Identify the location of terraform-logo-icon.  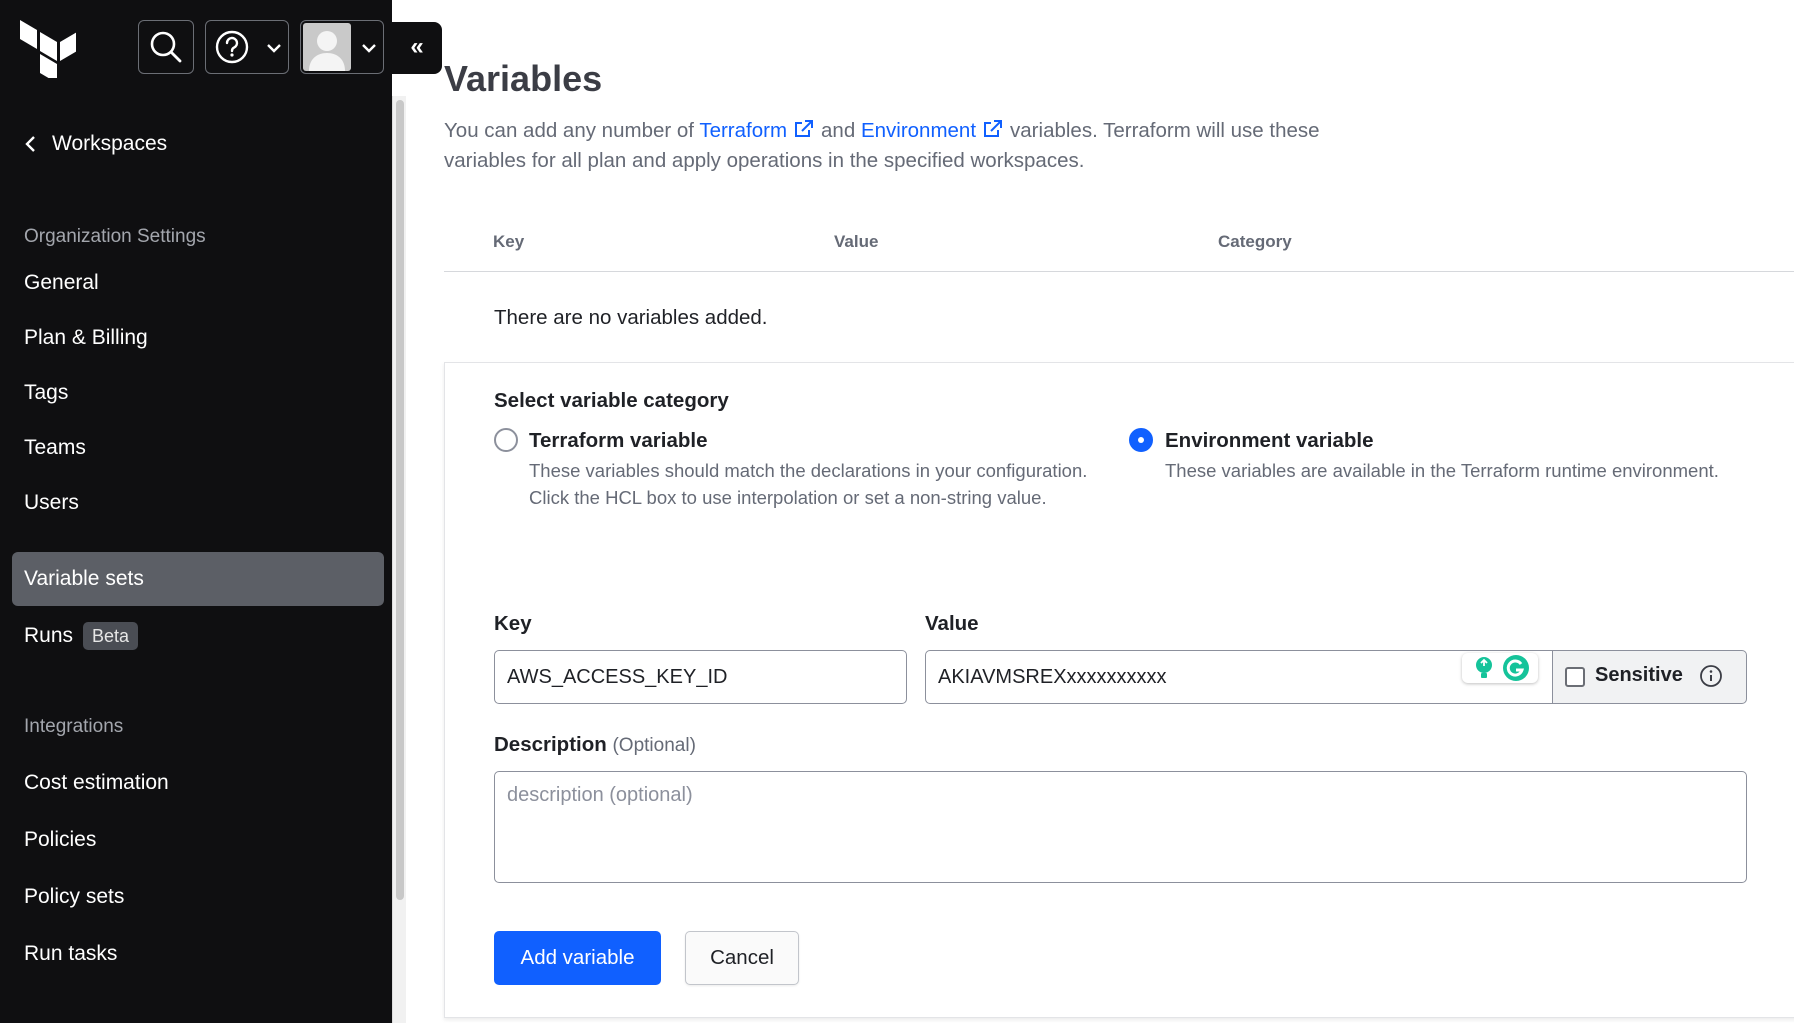
(48, 49).